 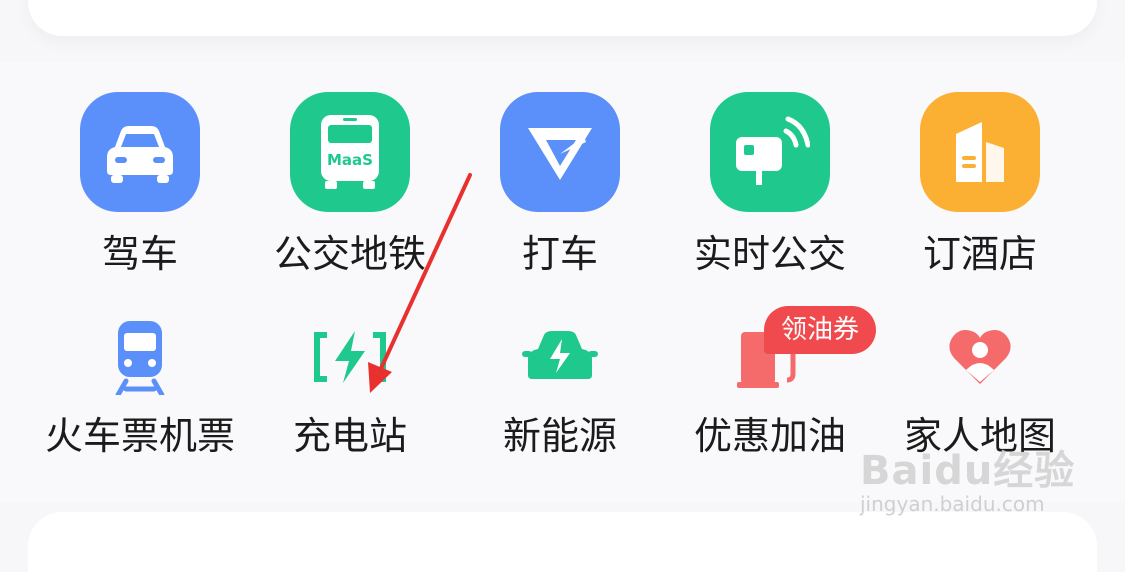 I want to click on baidu-watermark: Baidu经验 jingyan.baidu.com, so click(x=970, y=478).